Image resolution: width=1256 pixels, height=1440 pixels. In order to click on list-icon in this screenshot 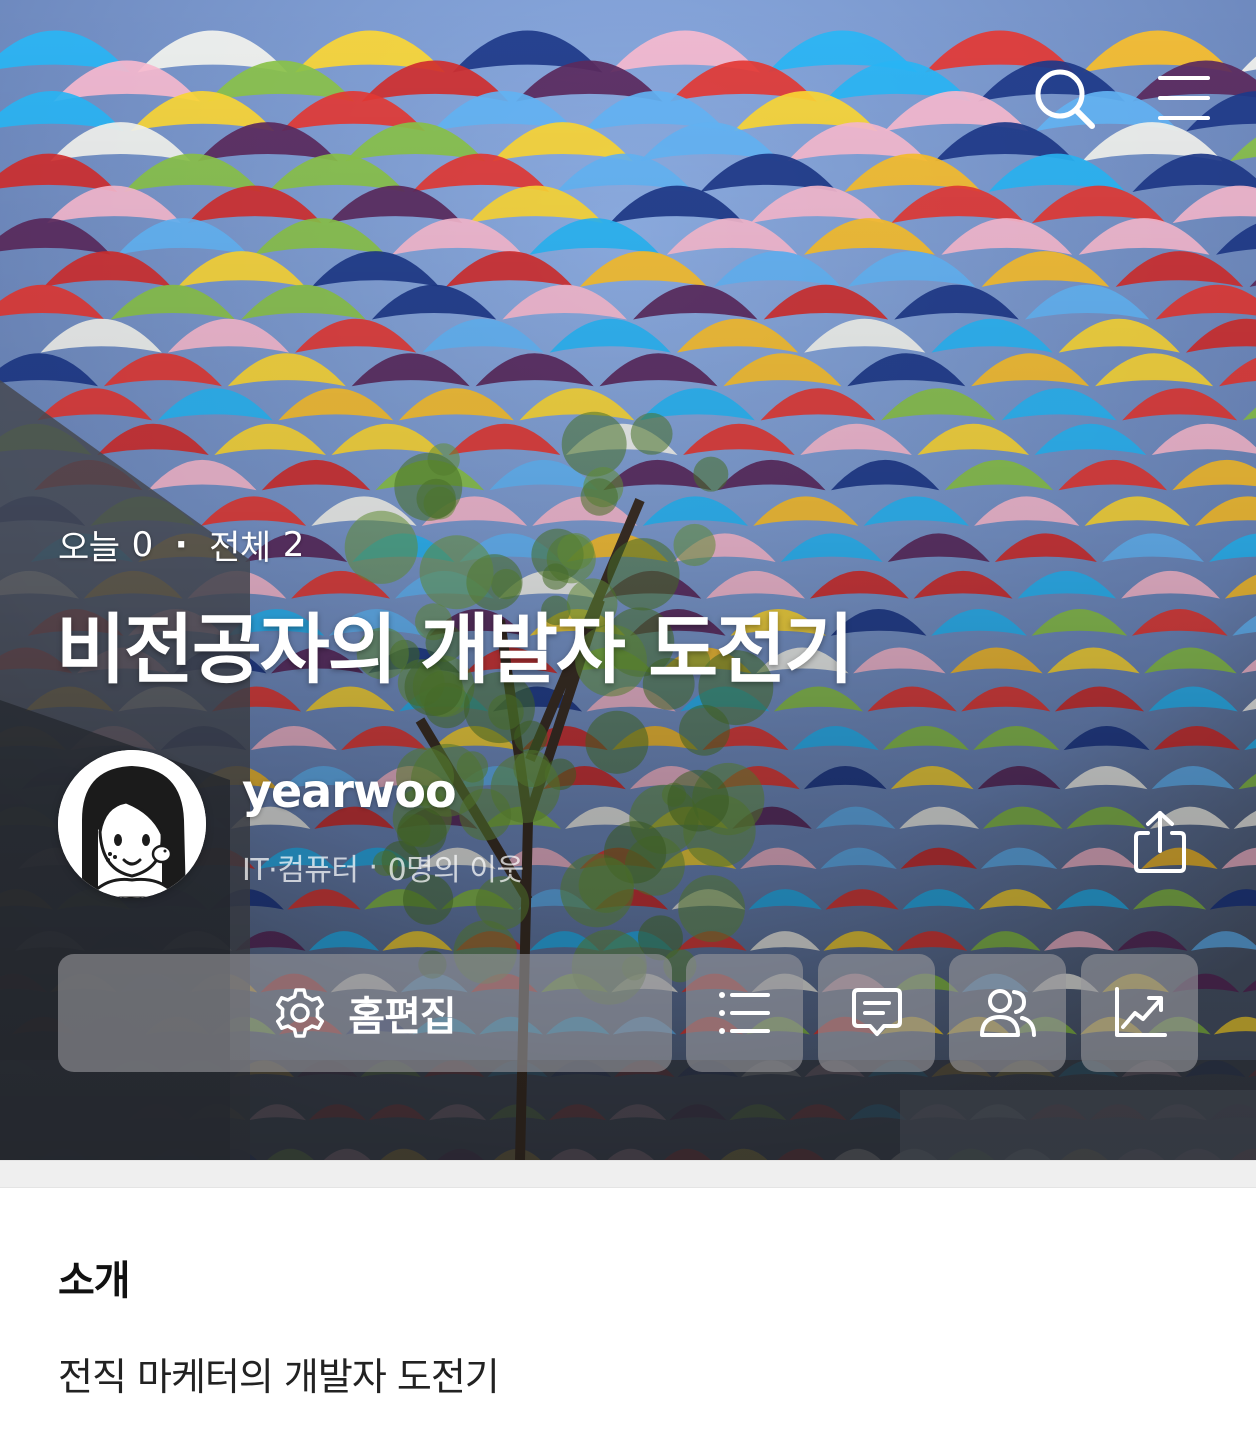, I will do `click(744, 1013)`.